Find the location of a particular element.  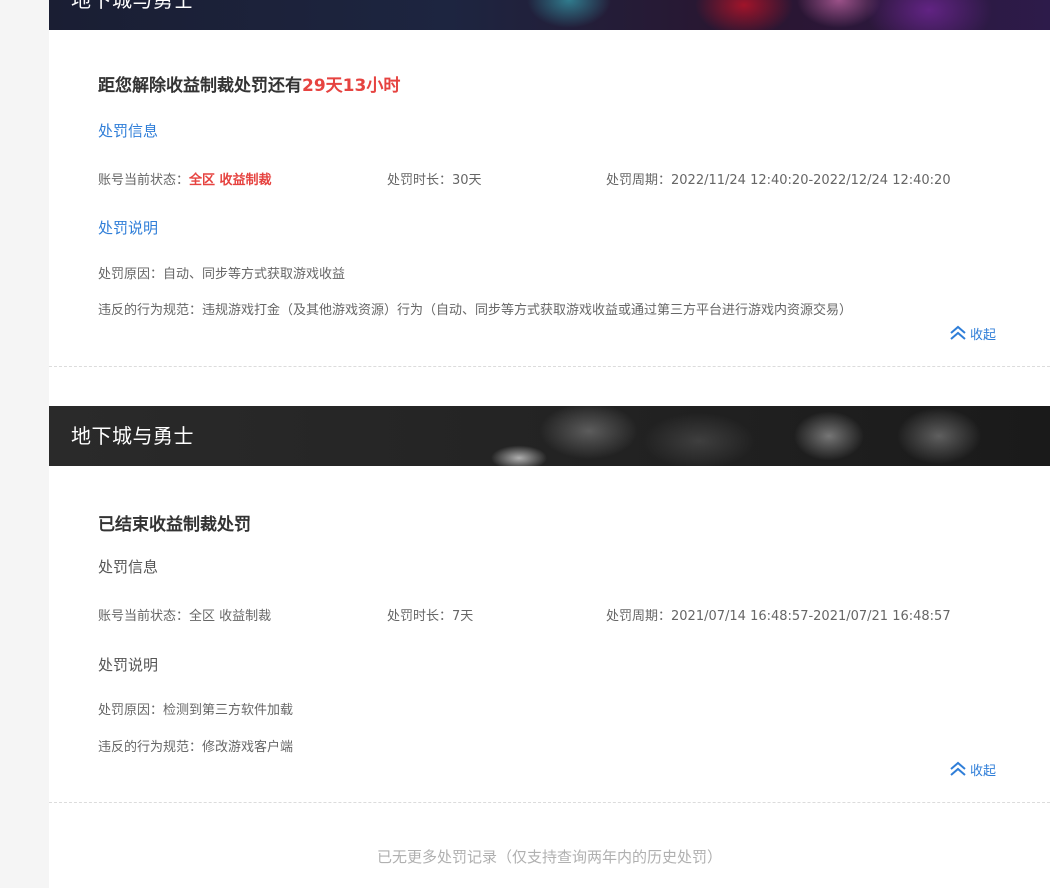

punishment-reason: 处罚原因：检测到第三方软件加载 is located at coordinates (195, 708).